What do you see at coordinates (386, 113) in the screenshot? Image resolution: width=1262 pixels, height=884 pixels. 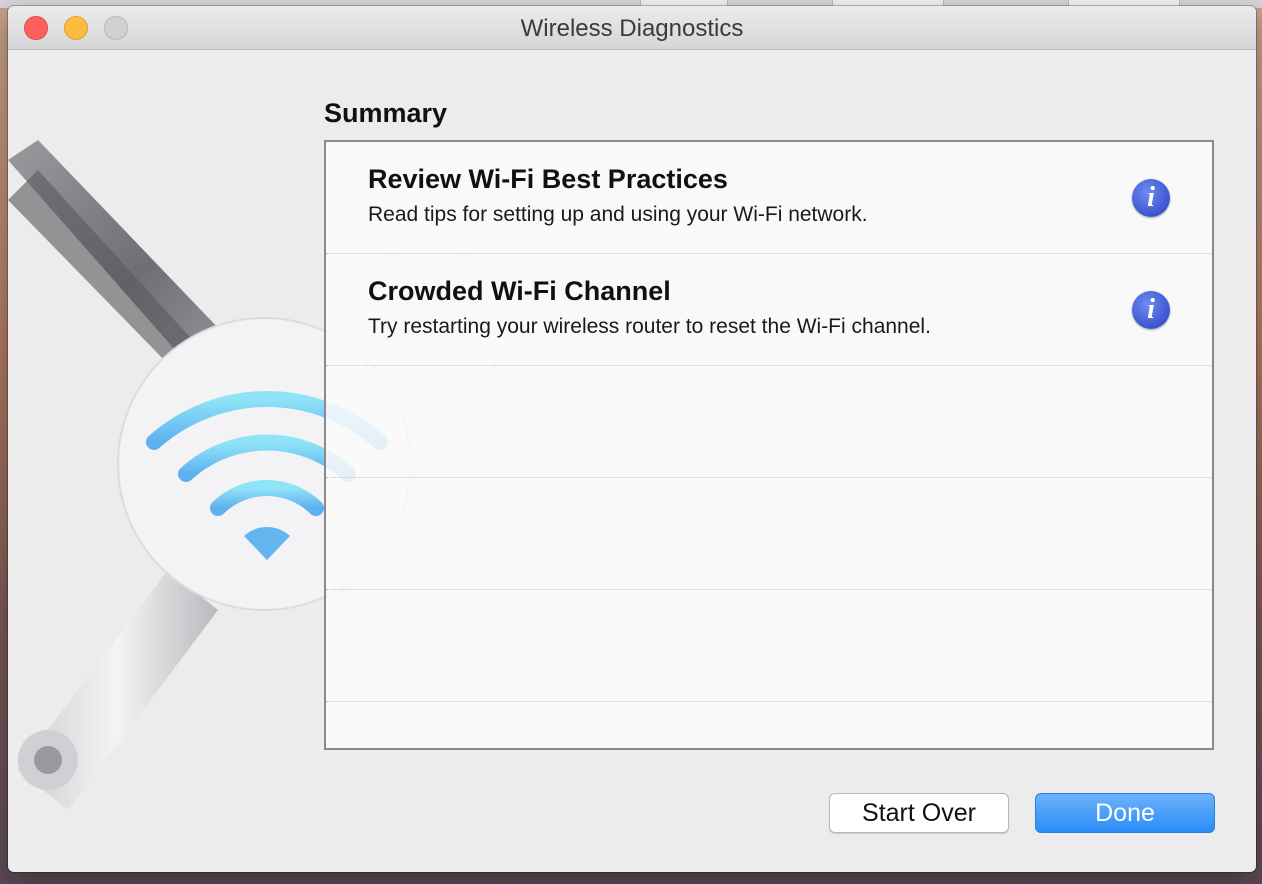 I see `summary-heading: Summary` at bounding box center [386, 113].